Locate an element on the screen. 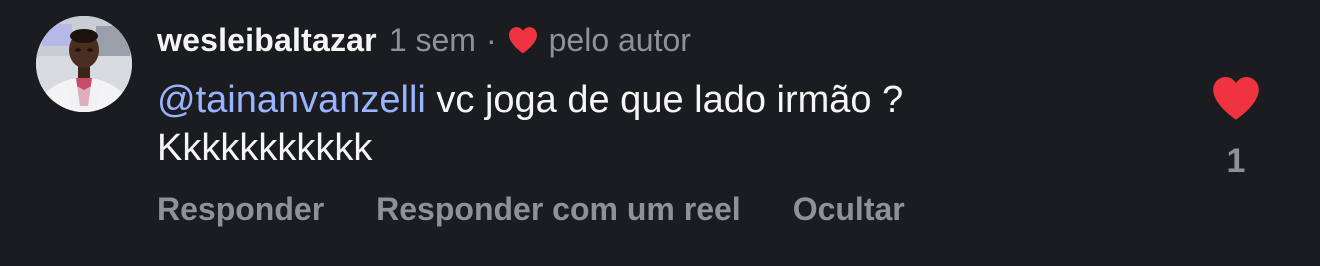  liked-by-author-label: pelo autor is located at coordinates (619, 39).